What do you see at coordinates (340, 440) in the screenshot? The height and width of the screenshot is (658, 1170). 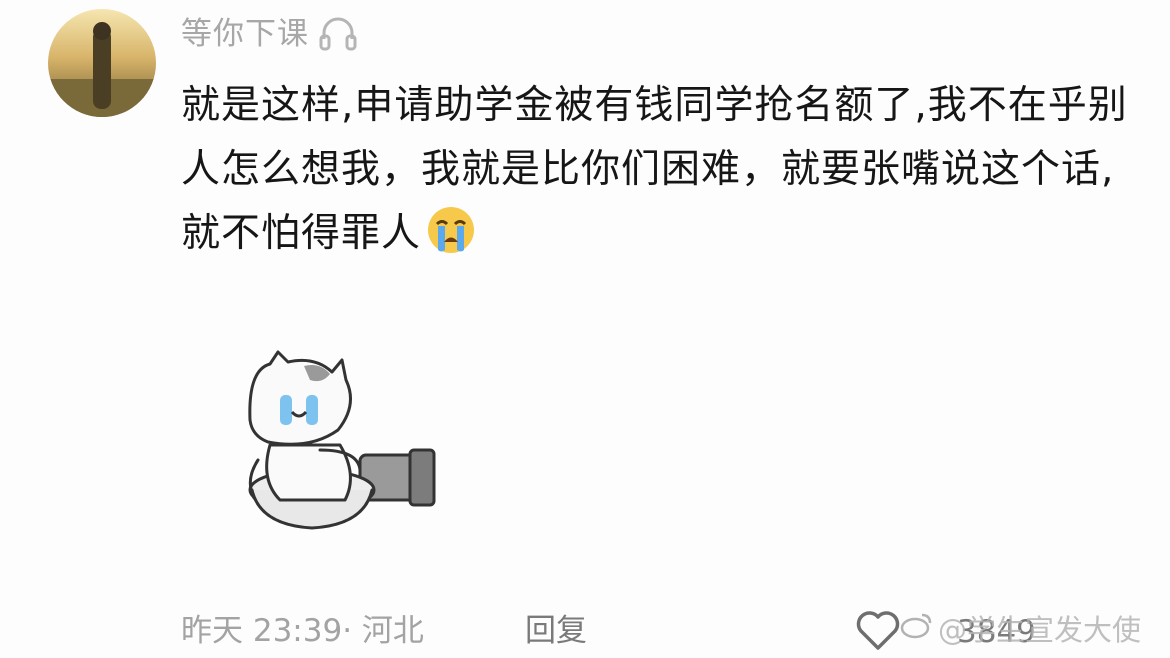 I see `crying-cat-sticker` at bounding box center [340, 440].